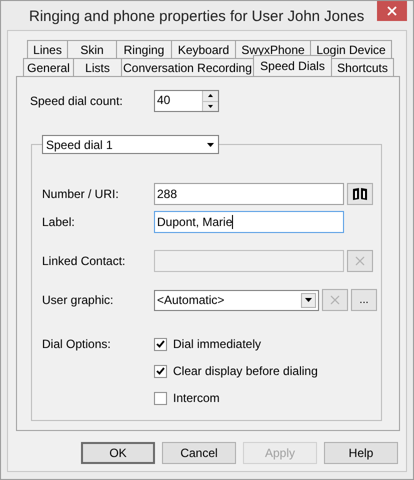 This screenshot has width=414, height=480. Describe the element at coordinates (199, 453) in the screenshot. I see `dialog-button: Cancel` at that location.